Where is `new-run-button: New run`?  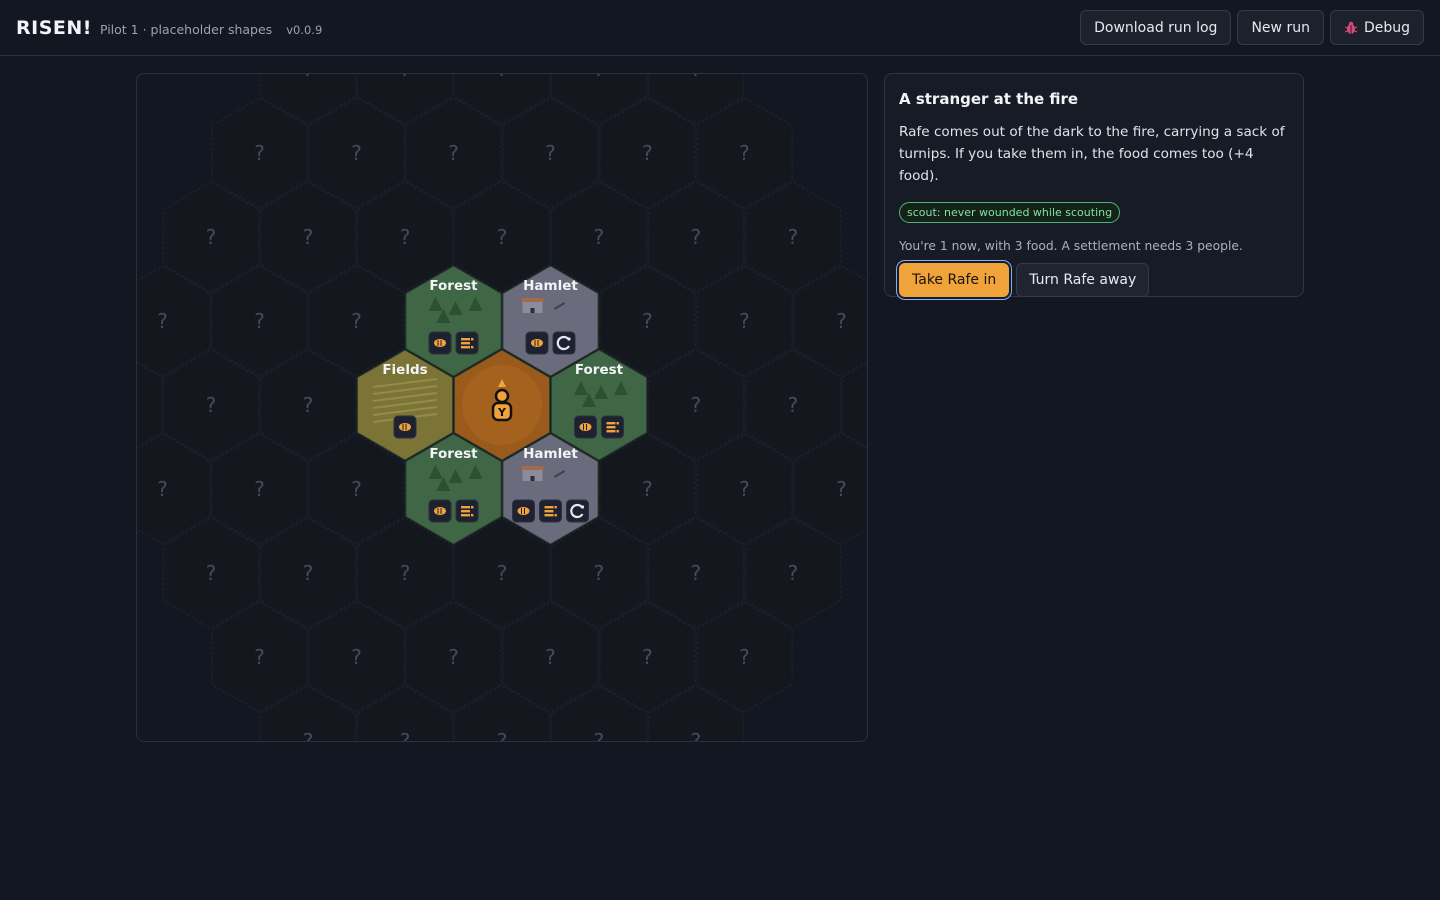 new-run-button: New run is located at coordinates (1280, 27).